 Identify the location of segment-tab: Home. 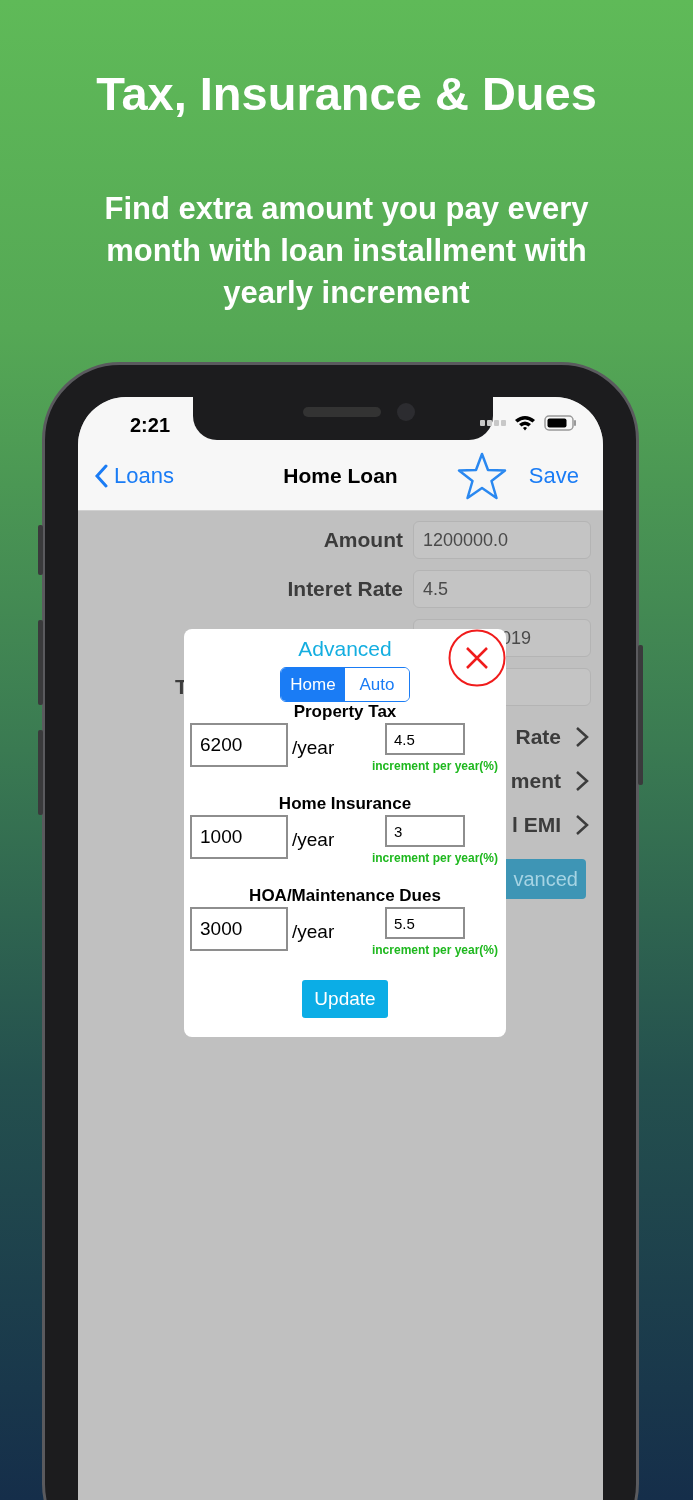
(313, 684).